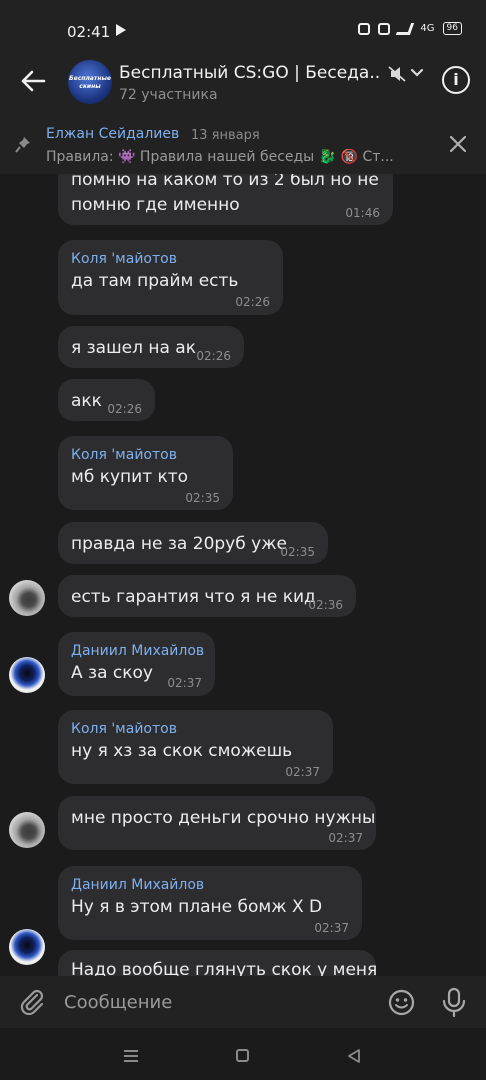 The width and height of the screenshot is (486, 1080). I want to click on message-text: да там прайм есть, so click(155, 281).